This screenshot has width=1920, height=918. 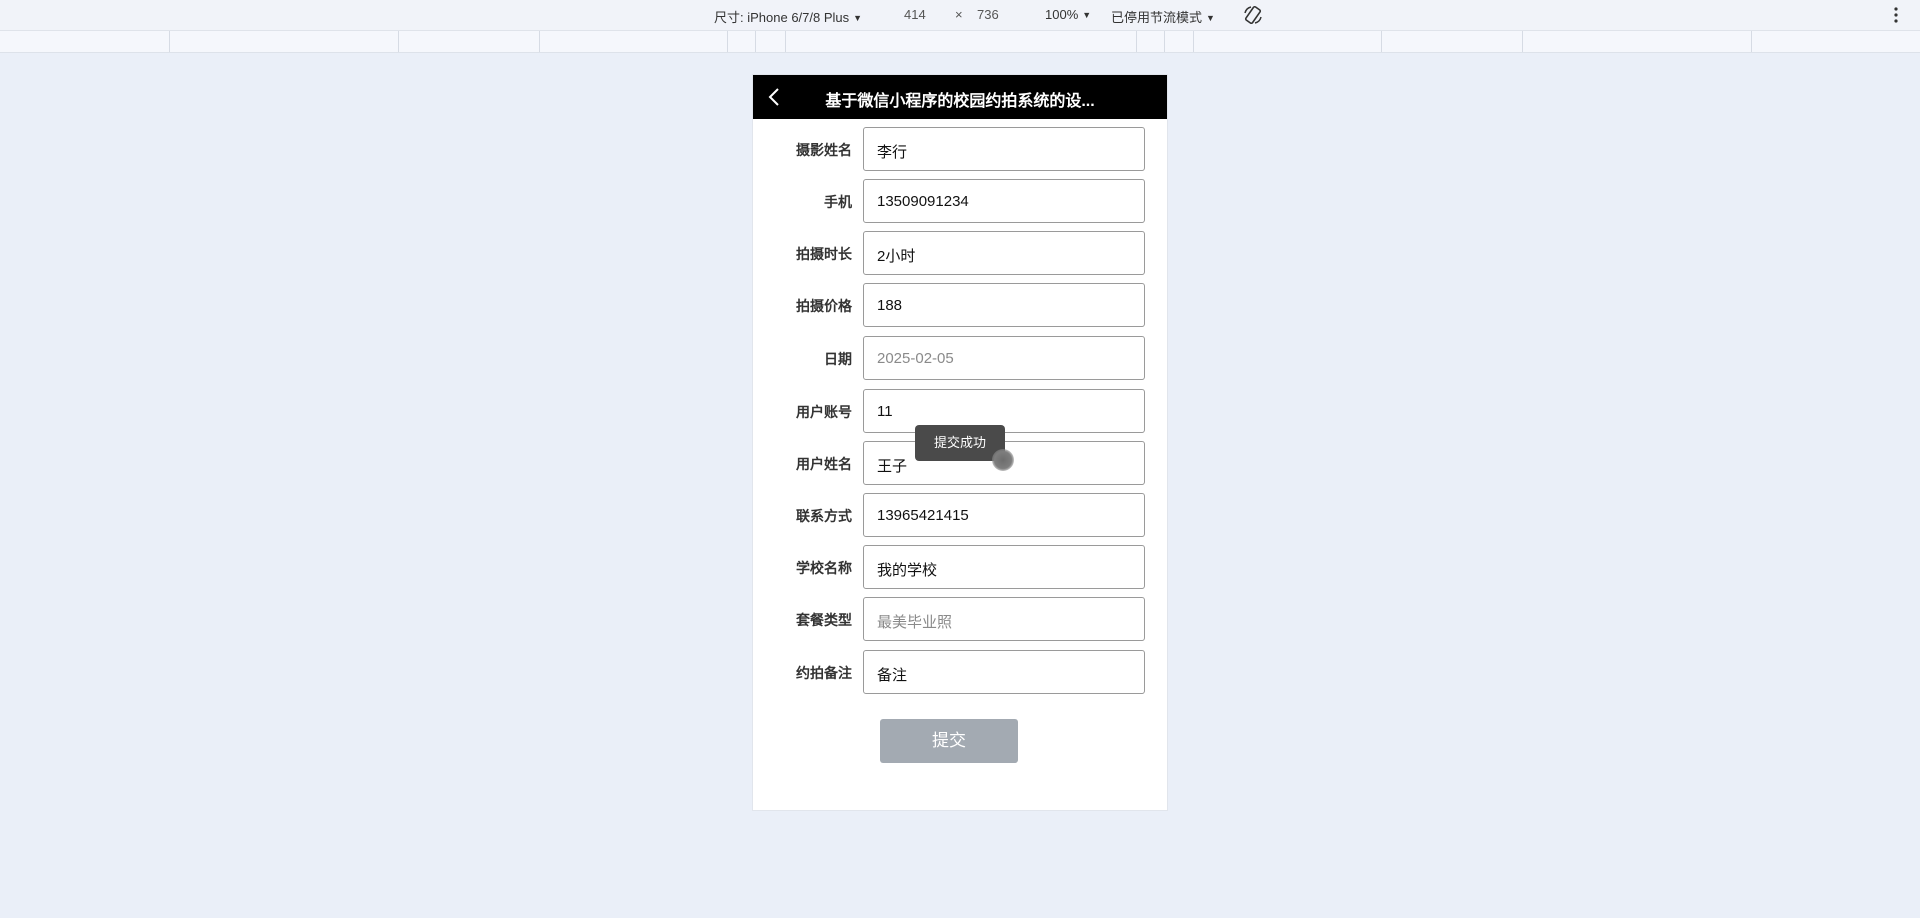 What do you see at coordinates (1004, 149) in the screenshot?
I see `photographer-name-input: 李行` at bounding box center [1004, 149].